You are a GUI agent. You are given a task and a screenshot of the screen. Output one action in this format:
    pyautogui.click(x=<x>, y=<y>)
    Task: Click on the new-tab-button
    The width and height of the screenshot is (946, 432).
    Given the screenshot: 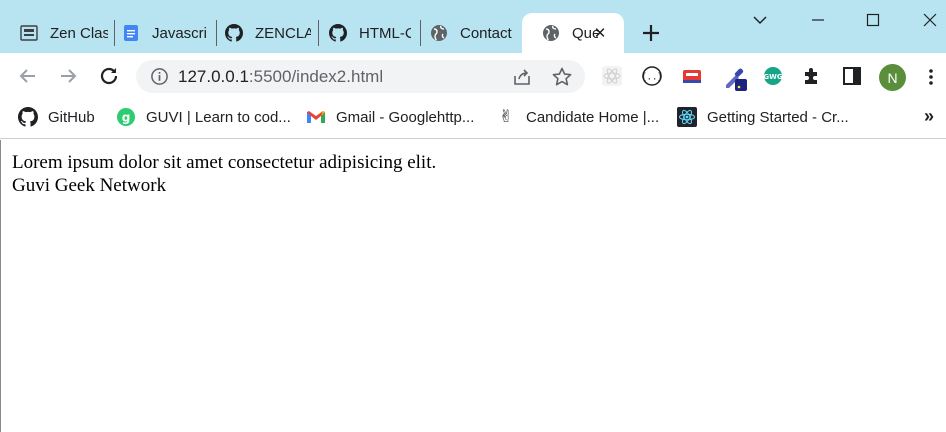 What is the action you would take?
    pyautogui.click(x=651, y=33)
    